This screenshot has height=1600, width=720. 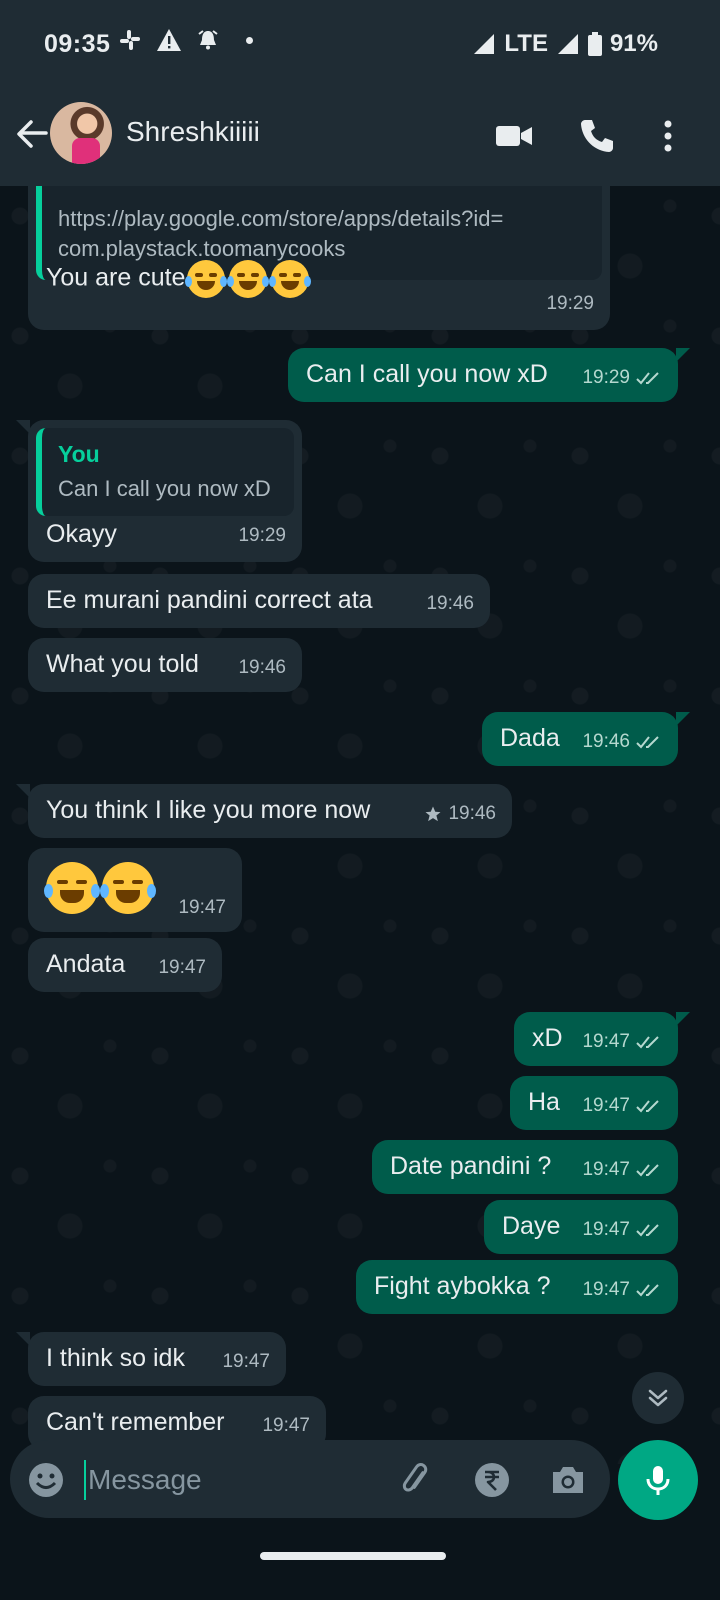 I want to click on camera-icon, so click(x=568, y=1480).